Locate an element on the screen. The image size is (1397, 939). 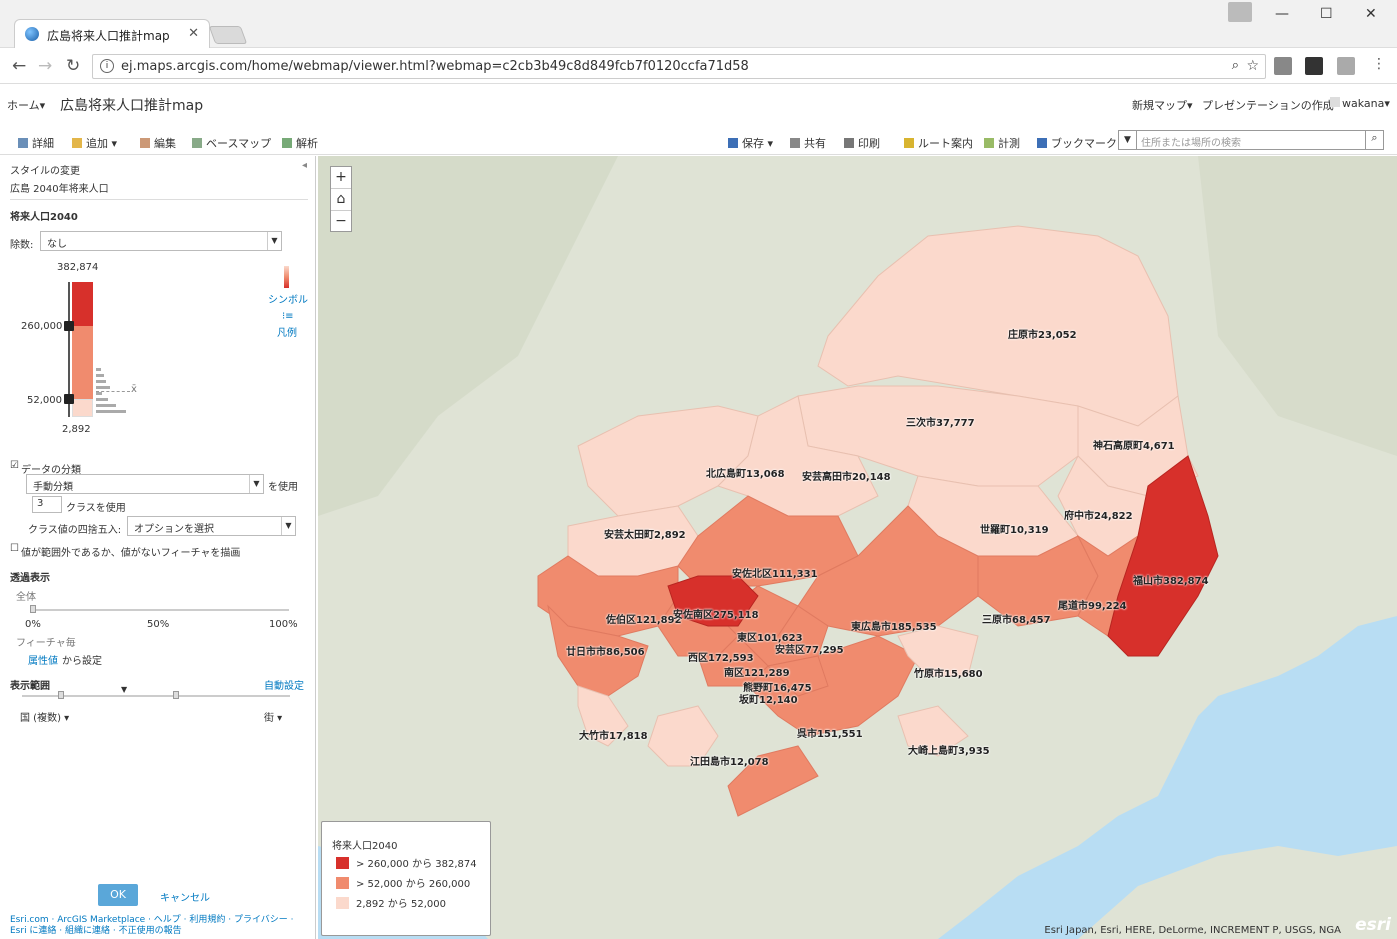
edit-icon is located at coordinates (145, 143).